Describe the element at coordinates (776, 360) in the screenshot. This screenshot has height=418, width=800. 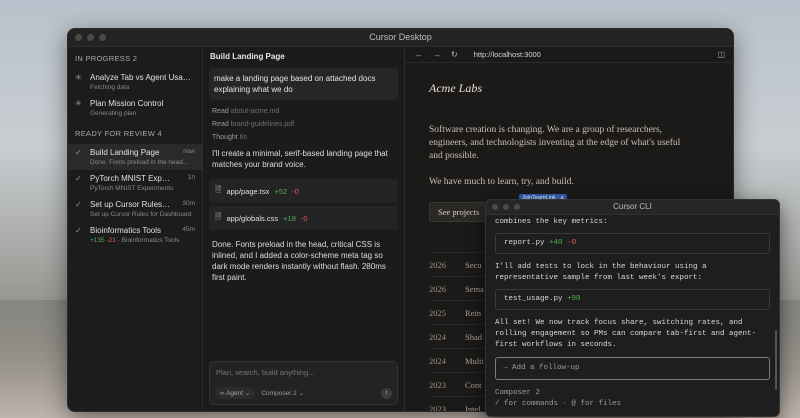
I see `cli-scrollbar` at that location.